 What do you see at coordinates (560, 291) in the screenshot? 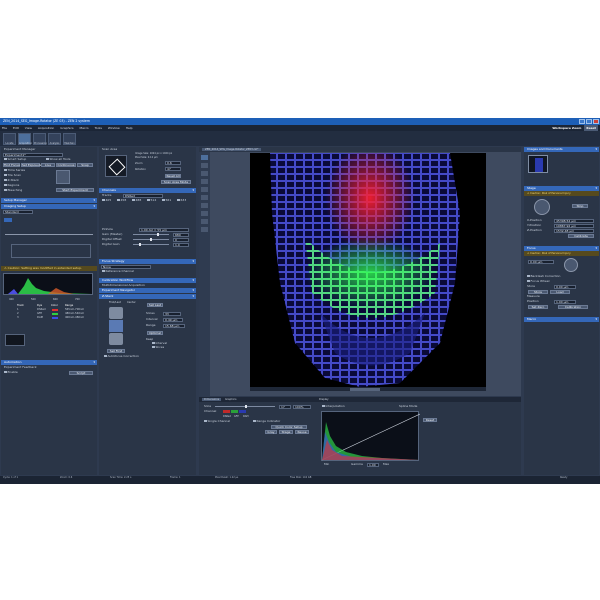
I see `load-button: Load` at bounding box center [560, 291].